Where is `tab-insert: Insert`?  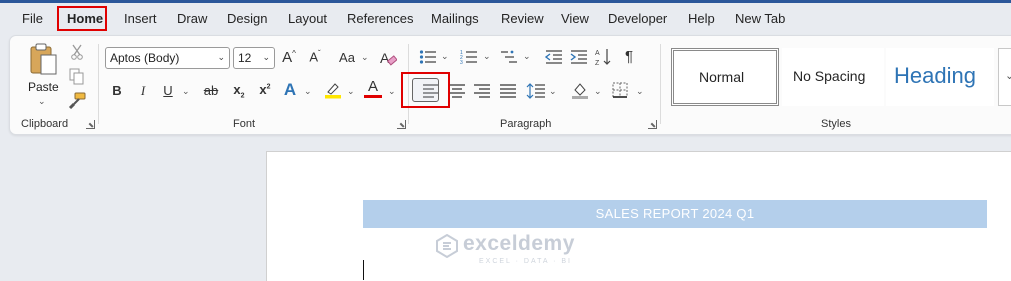
tab-insert: Insert is located at coordinates (140, 18).